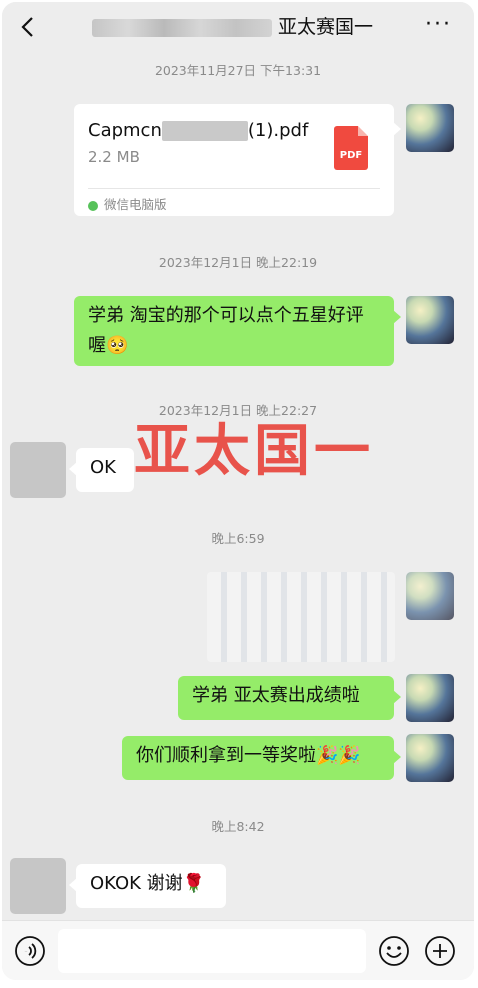 Image resolution: width=478 pixels, height=988 pixels. What do you see at coordinates (204, 131) in the screenshot?
I see `redacted-filename` at bounding box center [204, 131].